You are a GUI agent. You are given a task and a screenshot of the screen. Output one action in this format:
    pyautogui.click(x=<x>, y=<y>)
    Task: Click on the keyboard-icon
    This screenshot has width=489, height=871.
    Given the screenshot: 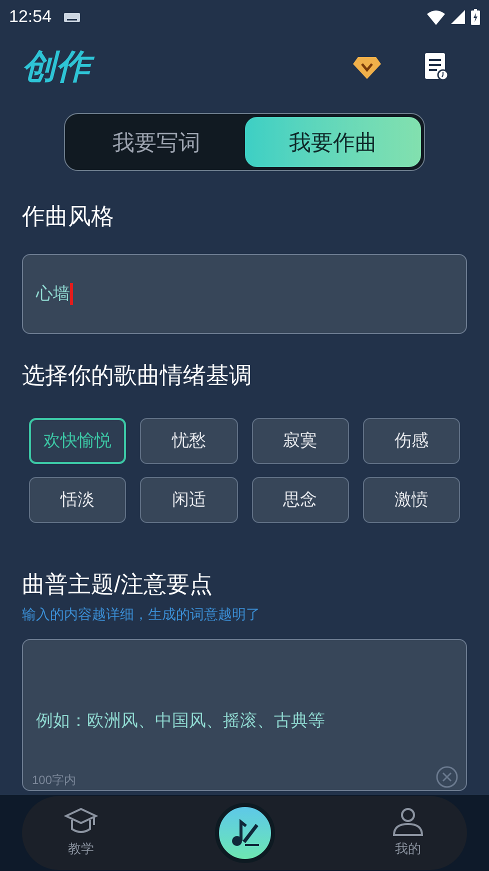 What is the action you would take?
    pyautogui.click(x=72, y=17)
    